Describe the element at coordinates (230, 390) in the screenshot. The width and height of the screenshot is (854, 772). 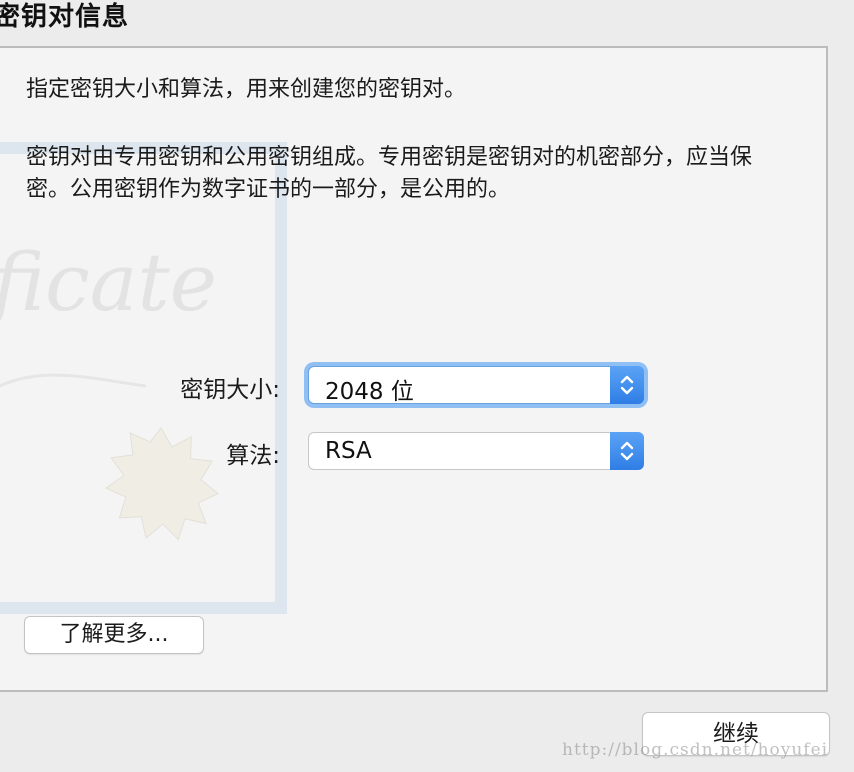
I see `key-size-label: 密钥大小:` at that location.